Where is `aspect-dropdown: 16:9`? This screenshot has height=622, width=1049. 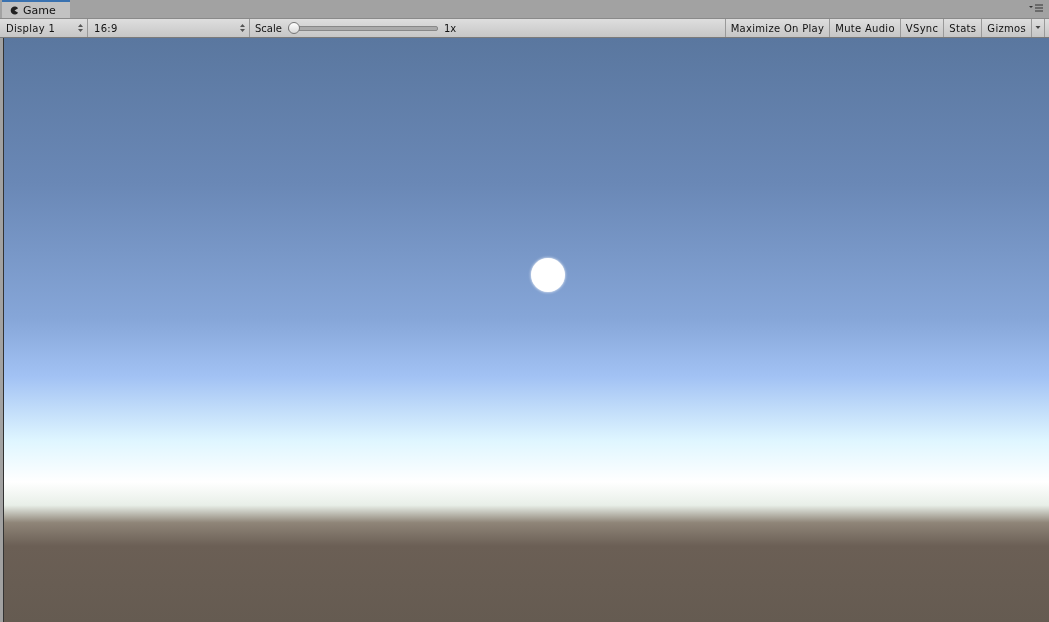
aspect-dropdown: 16:9 is located at coordinates (169, 28).